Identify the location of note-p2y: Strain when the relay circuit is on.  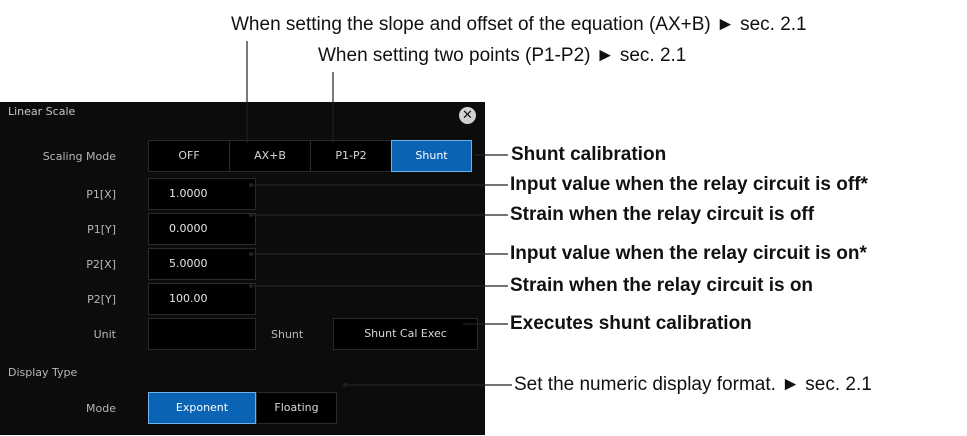
(662, 285).